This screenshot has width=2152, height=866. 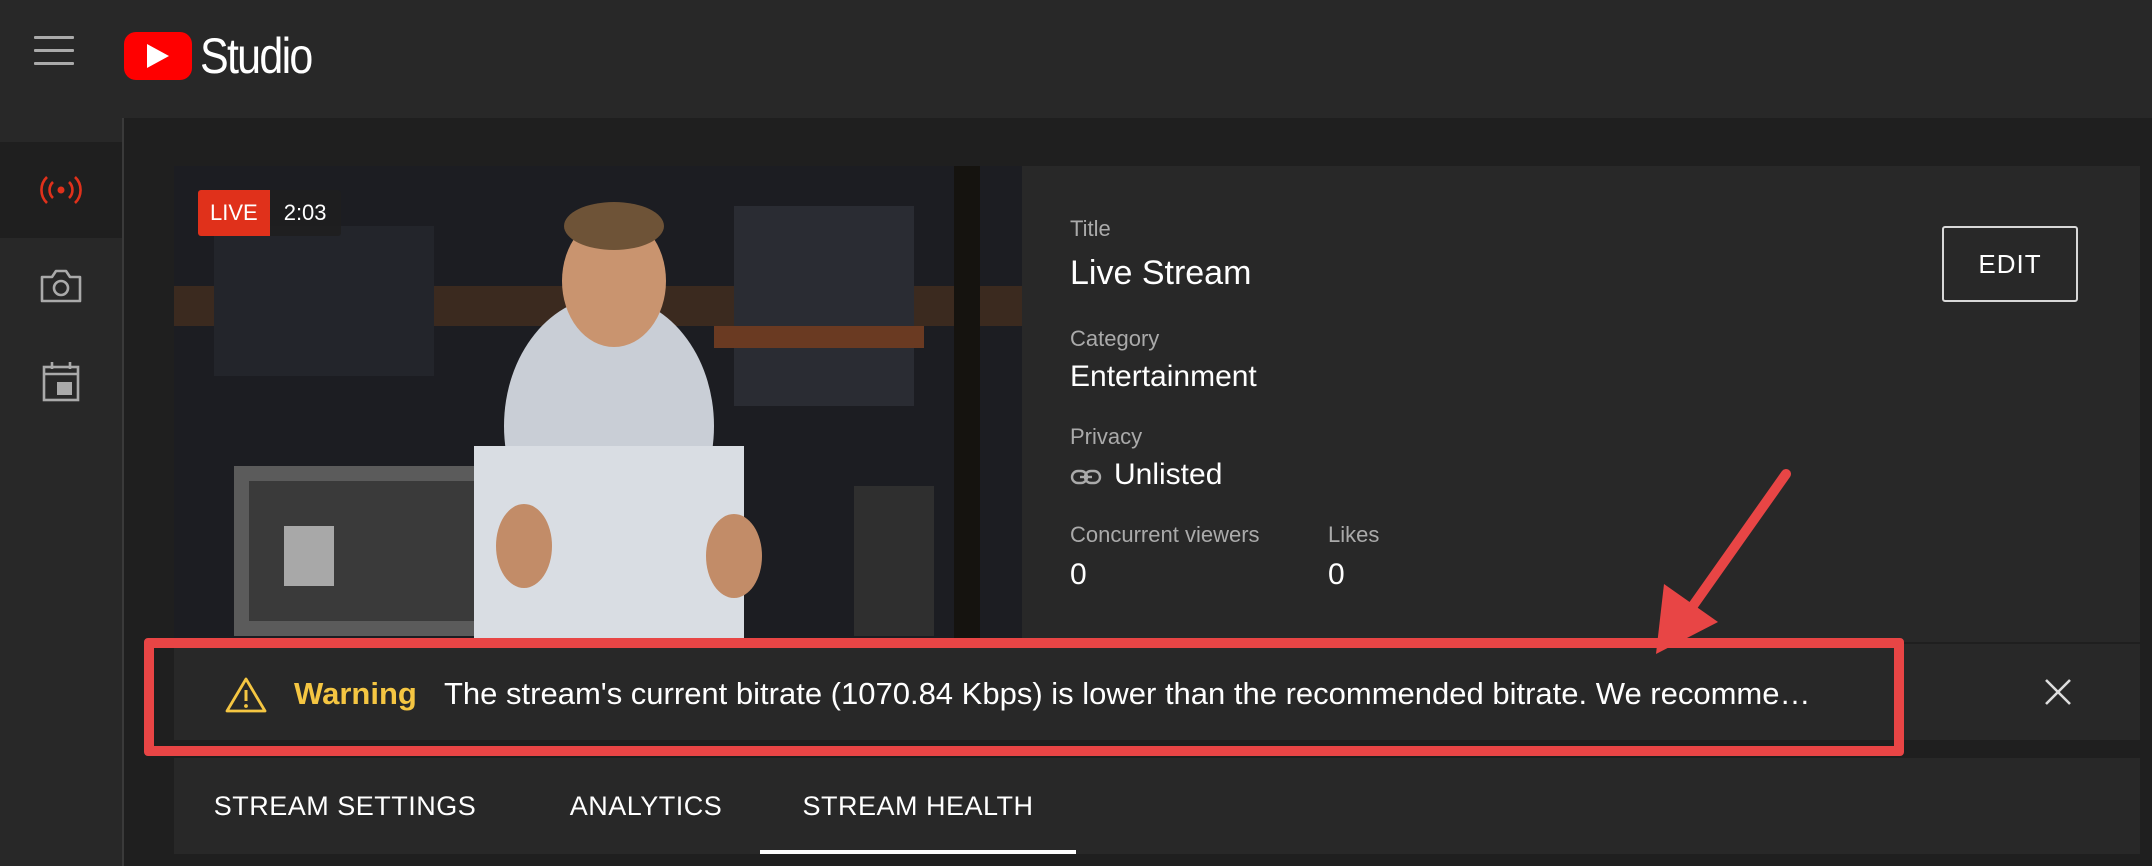 What do you see at coordinates (1163, 376) in the screenshot?
I see `category-value: Entertainment` at bounding box center [1163, 376].